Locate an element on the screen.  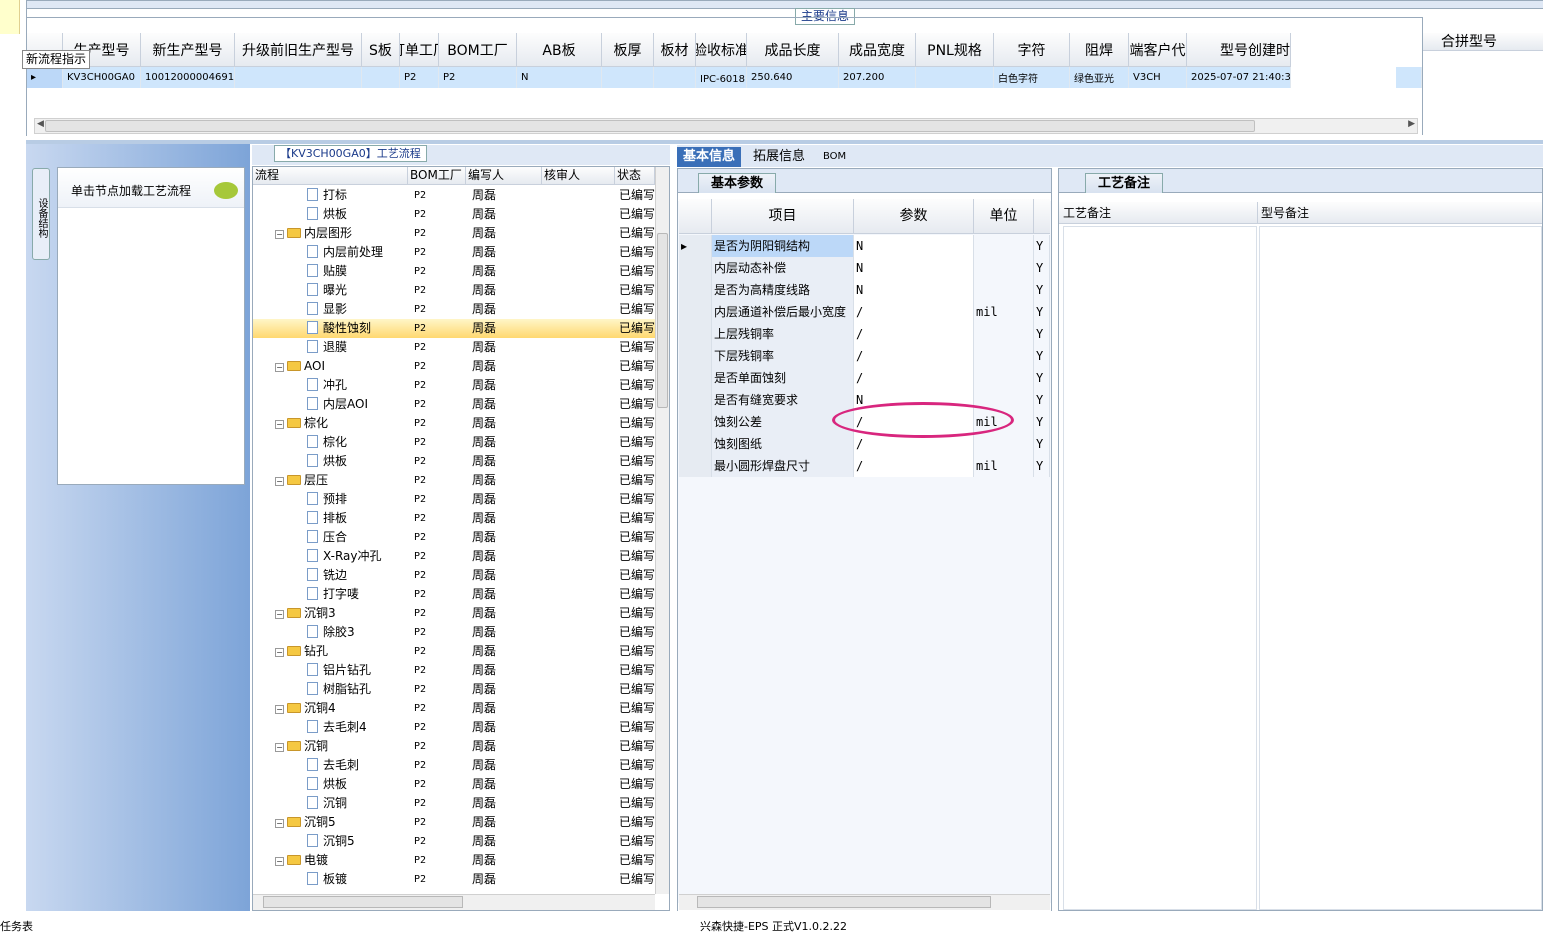
tree-row: − 棕化 P2 周磊 已编写 is located at coordinates (454, 423).